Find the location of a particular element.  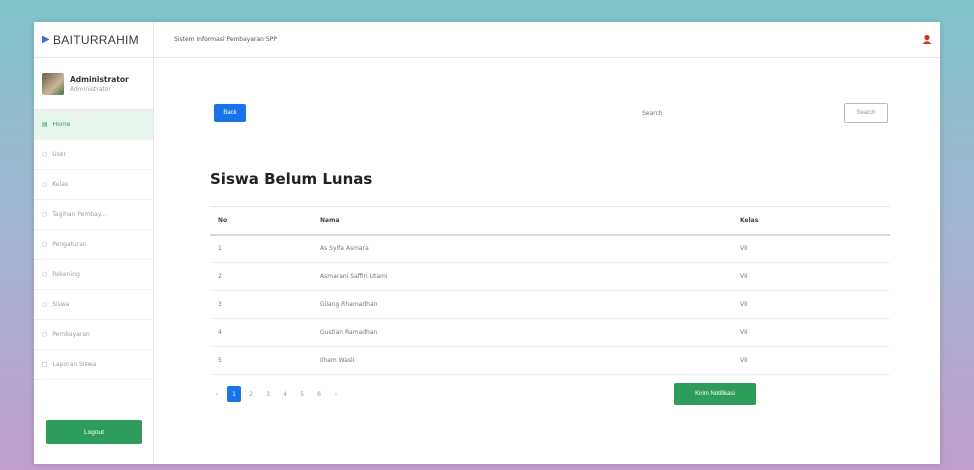

table-row: 1 As Syifa Asmara VII is located at coordinates (550, 248).